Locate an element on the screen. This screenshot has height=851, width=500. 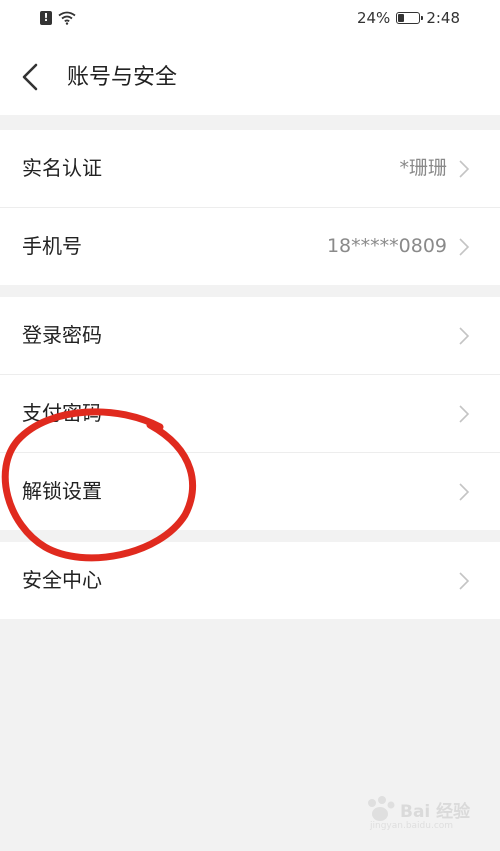
row-label: 手机号 is located at coordinates (52, 246).